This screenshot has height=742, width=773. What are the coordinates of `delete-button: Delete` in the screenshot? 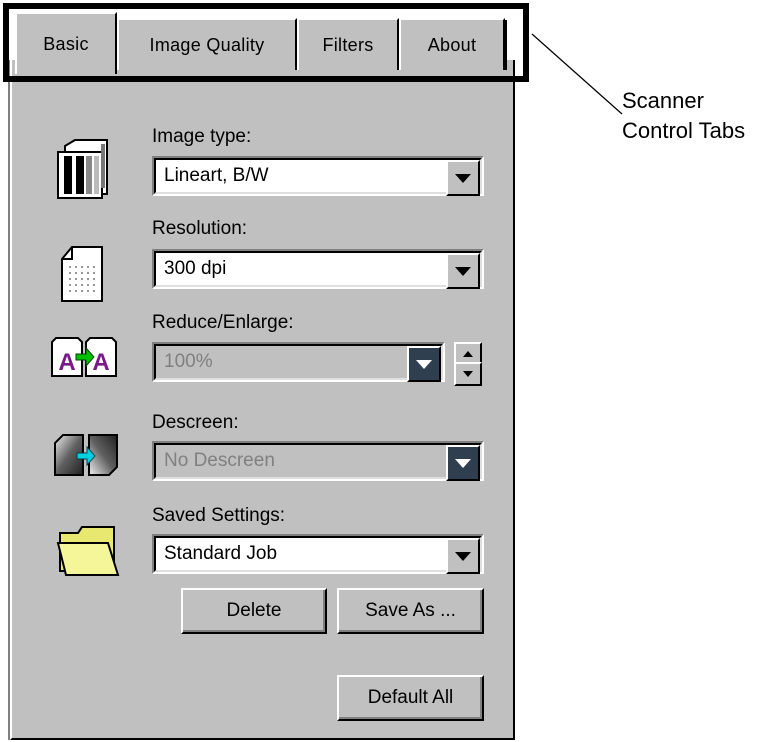 It's located at (254, 611).